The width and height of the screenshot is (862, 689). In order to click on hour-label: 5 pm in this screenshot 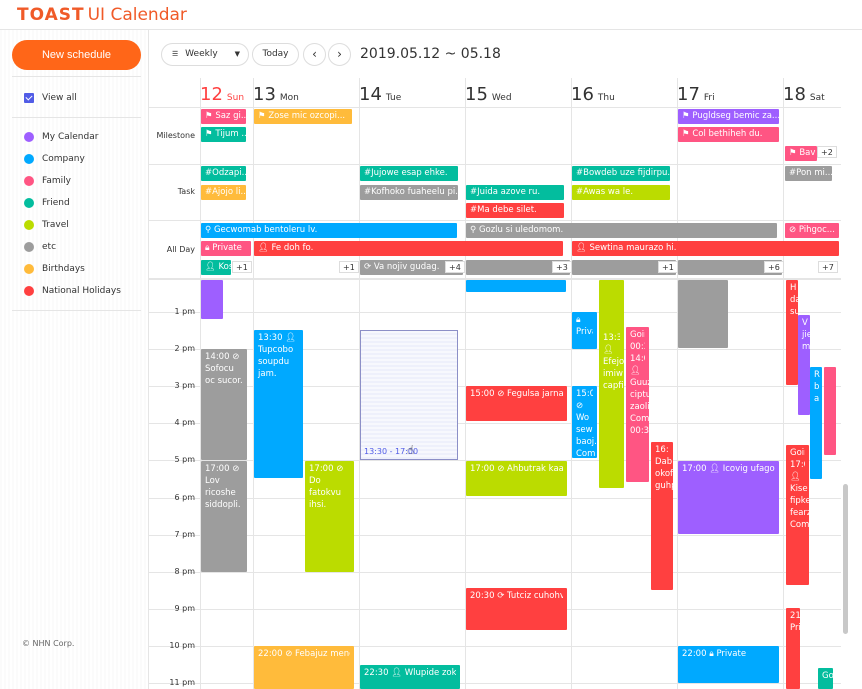, I will do `click(184, 459)`.